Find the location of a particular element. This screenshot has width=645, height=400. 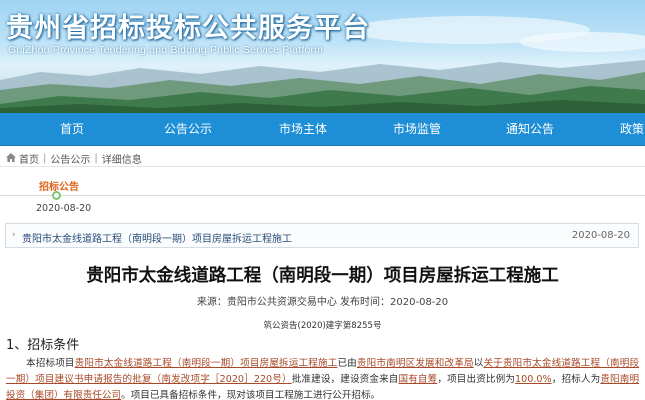

nav-notices: 通知公告 is located at coordinates (530, 129).